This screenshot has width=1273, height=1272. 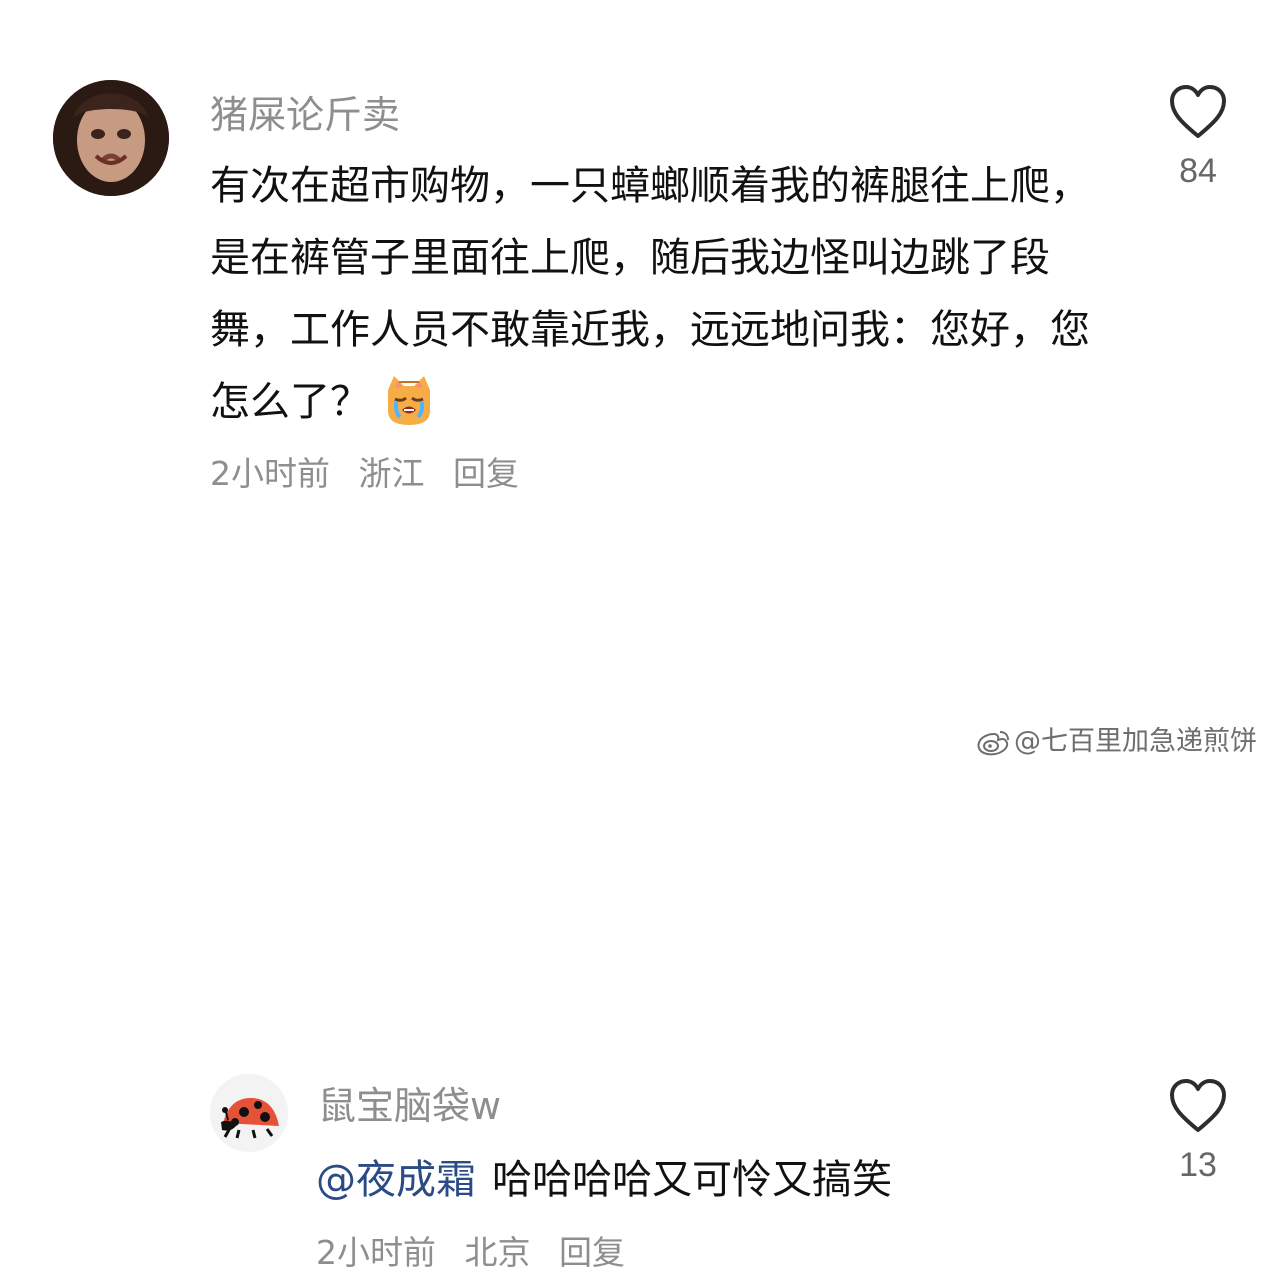 I want to click on watermark-text: @七百里加急递煎饼, so click(x=1135, y=741).